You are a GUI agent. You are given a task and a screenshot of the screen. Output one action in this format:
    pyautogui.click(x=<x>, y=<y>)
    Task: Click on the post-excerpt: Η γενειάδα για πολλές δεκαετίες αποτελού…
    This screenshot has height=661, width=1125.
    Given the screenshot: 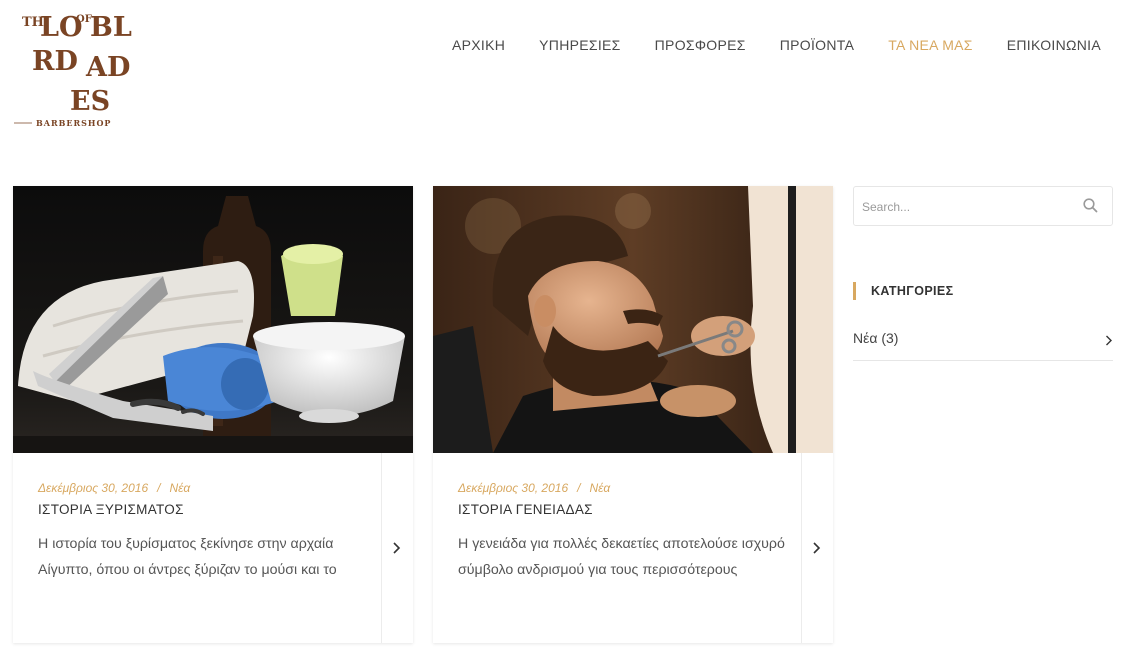 What is the action you would take?
    pyautogui.click(x=621, y=557)
    